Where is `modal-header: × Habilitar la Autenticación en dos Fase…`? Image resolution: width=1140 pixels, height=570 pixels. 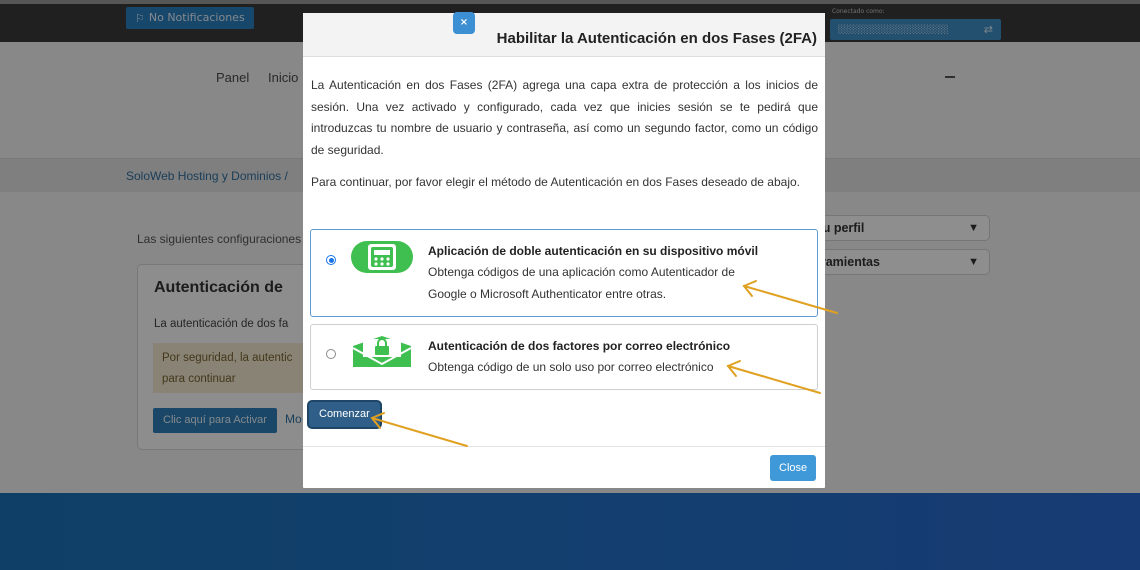 modal-header: × Habilitar la Autenticación en dos Fase… is located at coordinates (564, 34).